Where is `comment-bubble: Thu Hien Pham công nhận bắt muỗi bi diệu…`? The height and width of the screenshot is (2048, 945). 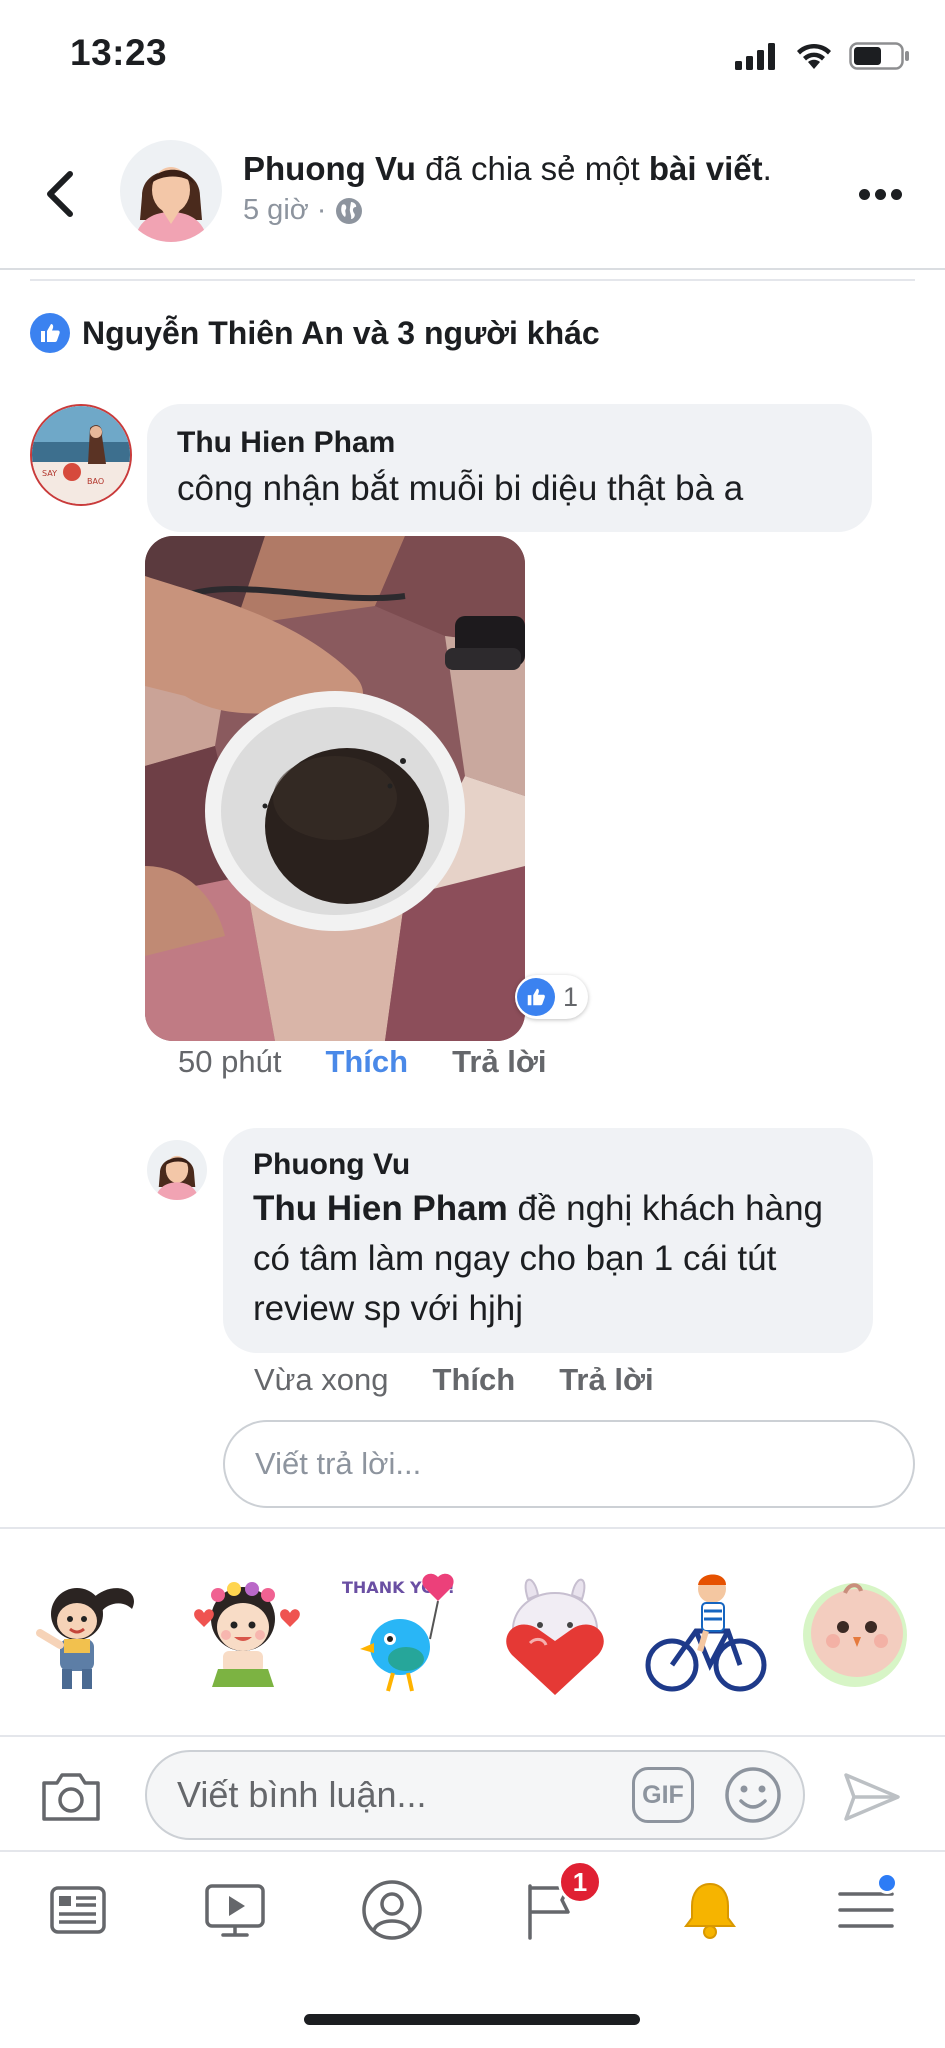
comment-bubble: Thu Hien Pham công nhận bắt muỗi bi diệu… is located at coordinates (509, 468).